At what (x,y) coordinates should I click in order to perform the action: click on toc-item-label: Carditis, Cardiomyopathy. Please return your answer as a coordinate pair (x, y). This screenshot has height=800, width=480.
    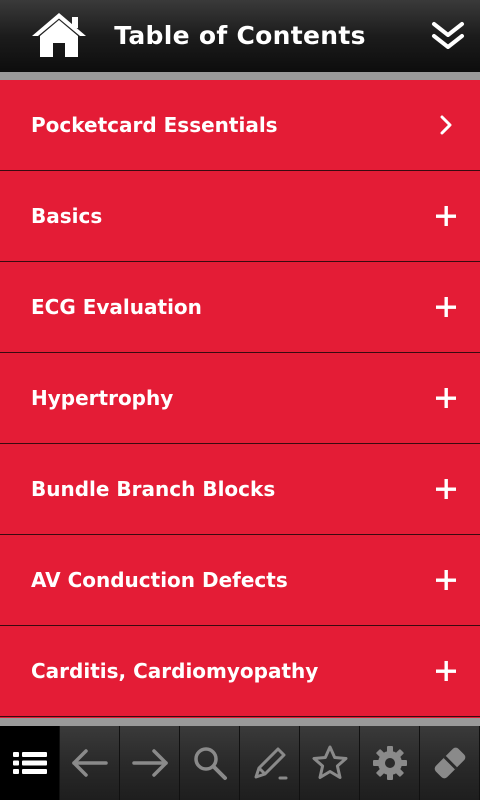
    Looking at the image, I should click on (175, 671).